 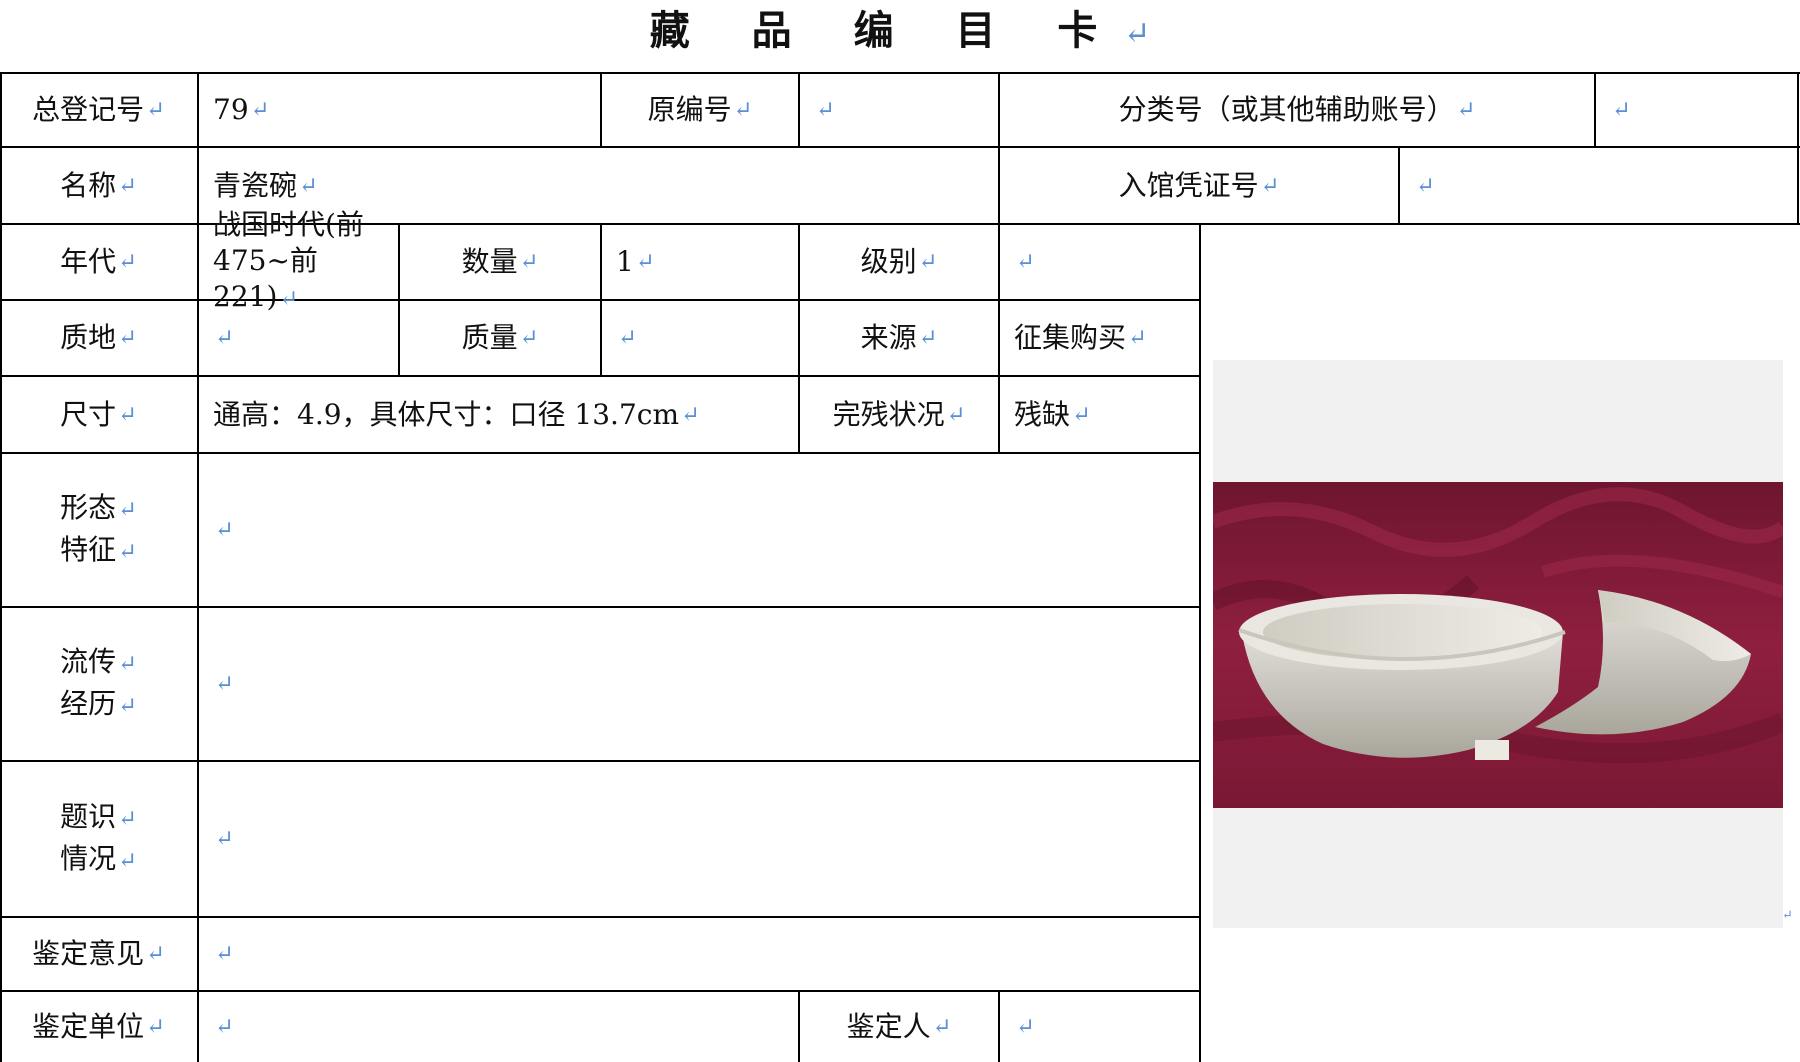 I want to click on quantity-label: 数量 ↵, so click(x=500, y=261).